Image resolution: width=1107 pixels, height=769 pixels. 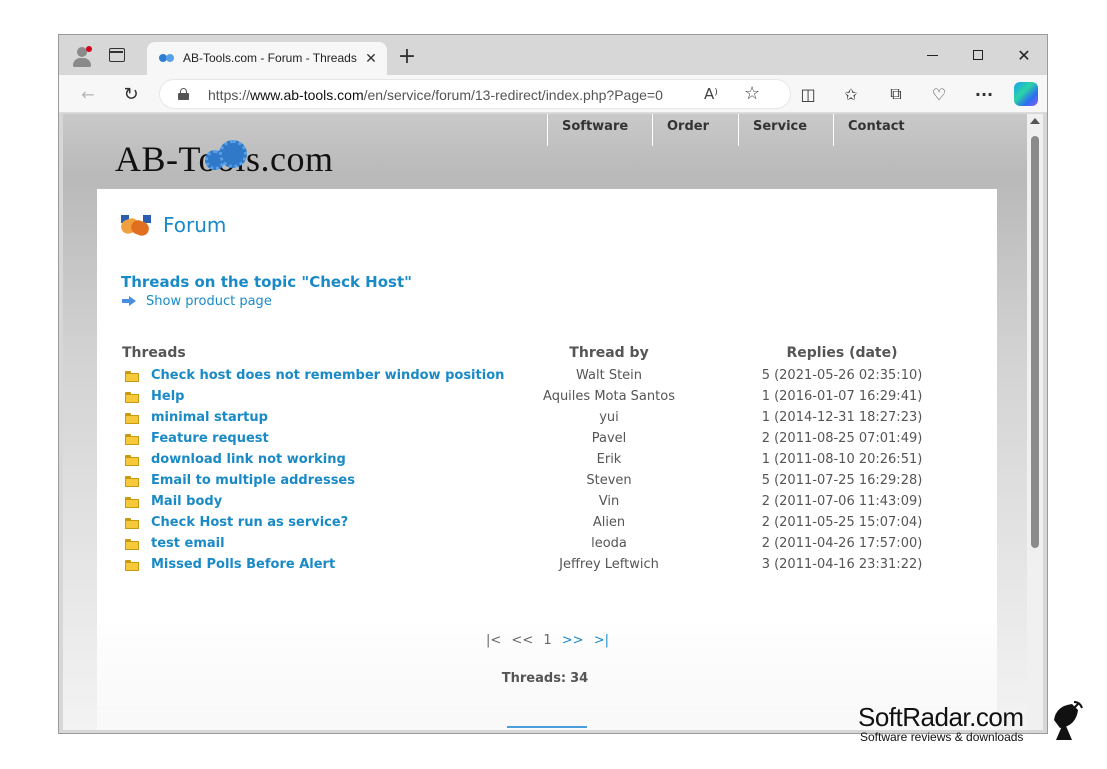 I want to click on thread-replies: 2 (2011-04-26 17:57:00), so click(x=842, y=543).